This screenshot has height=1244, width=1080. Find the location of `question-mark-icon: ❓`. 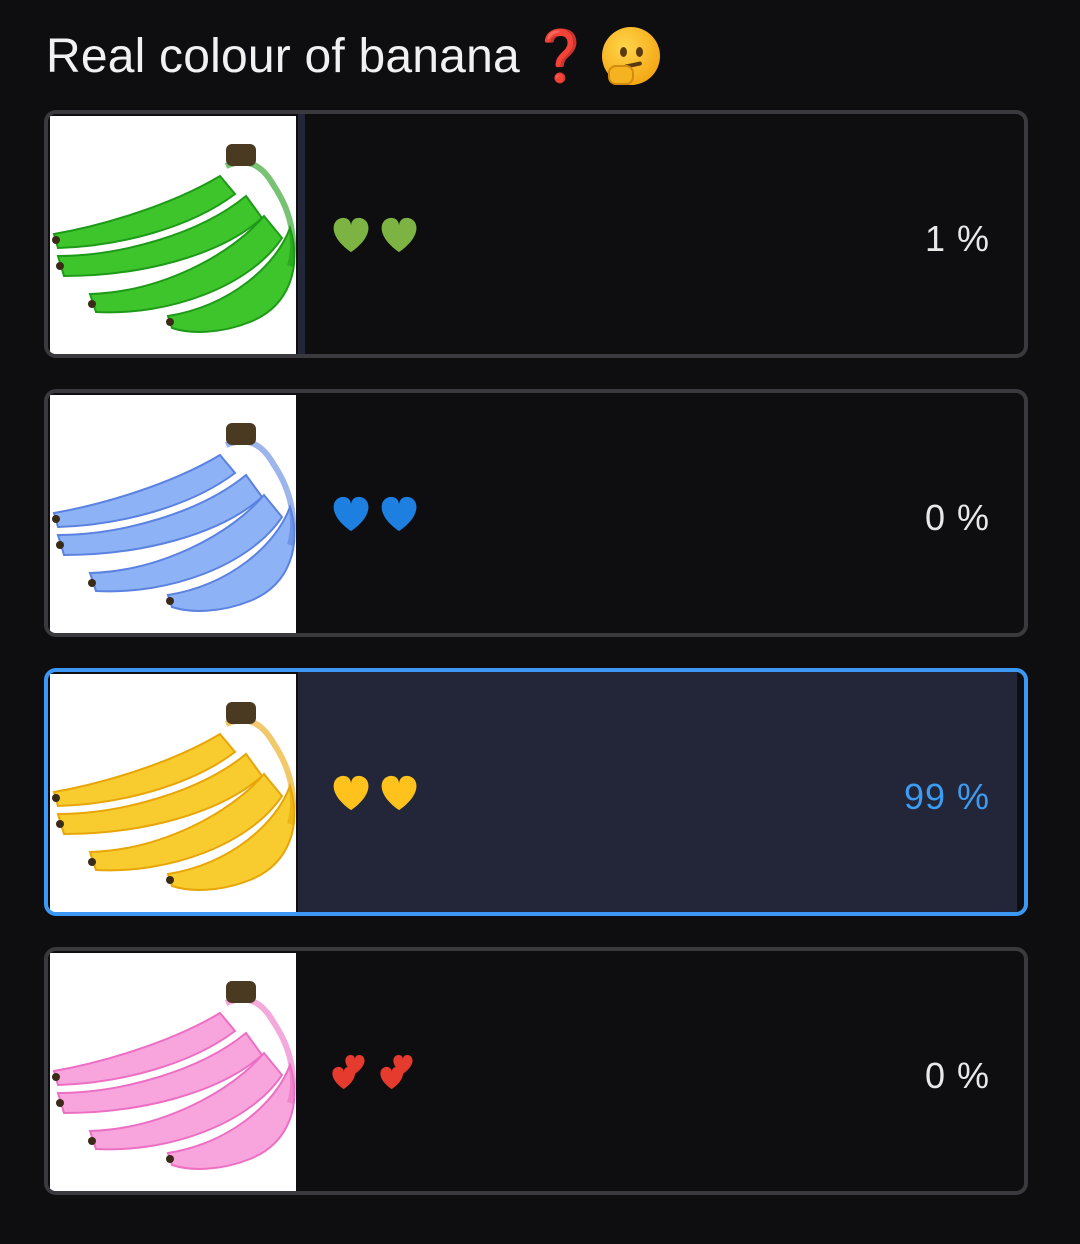

question-mark-icon: ❓ is located at coordinates (561, 56).